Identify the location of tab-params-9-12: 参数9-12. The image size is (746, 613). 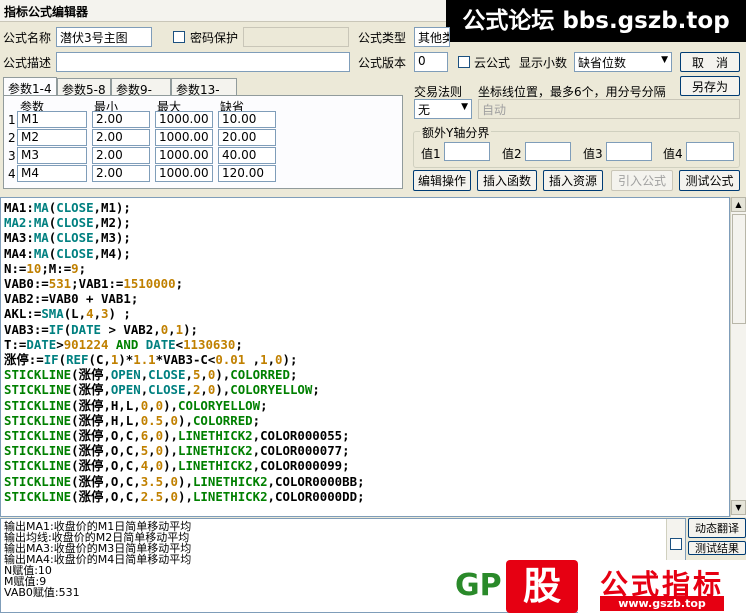
(141, 95).